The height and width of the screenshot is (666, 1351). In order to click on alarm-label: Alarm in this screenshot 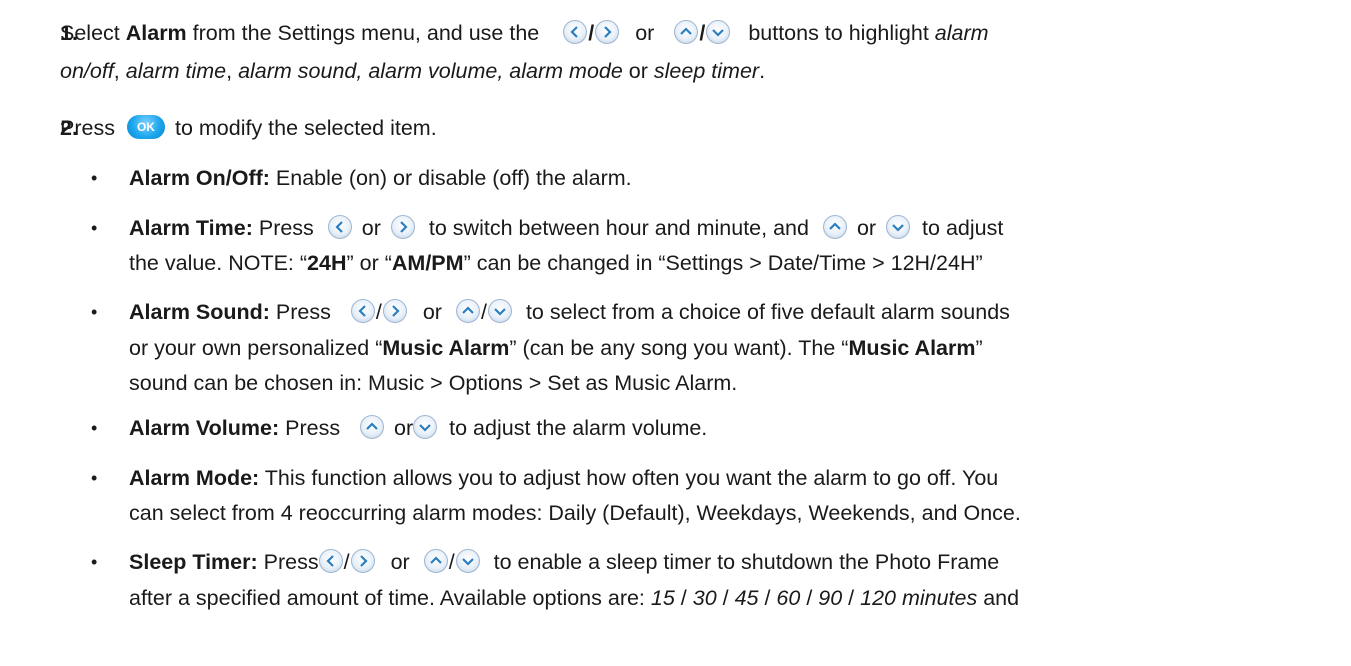, I will do `click(156, 33)`.